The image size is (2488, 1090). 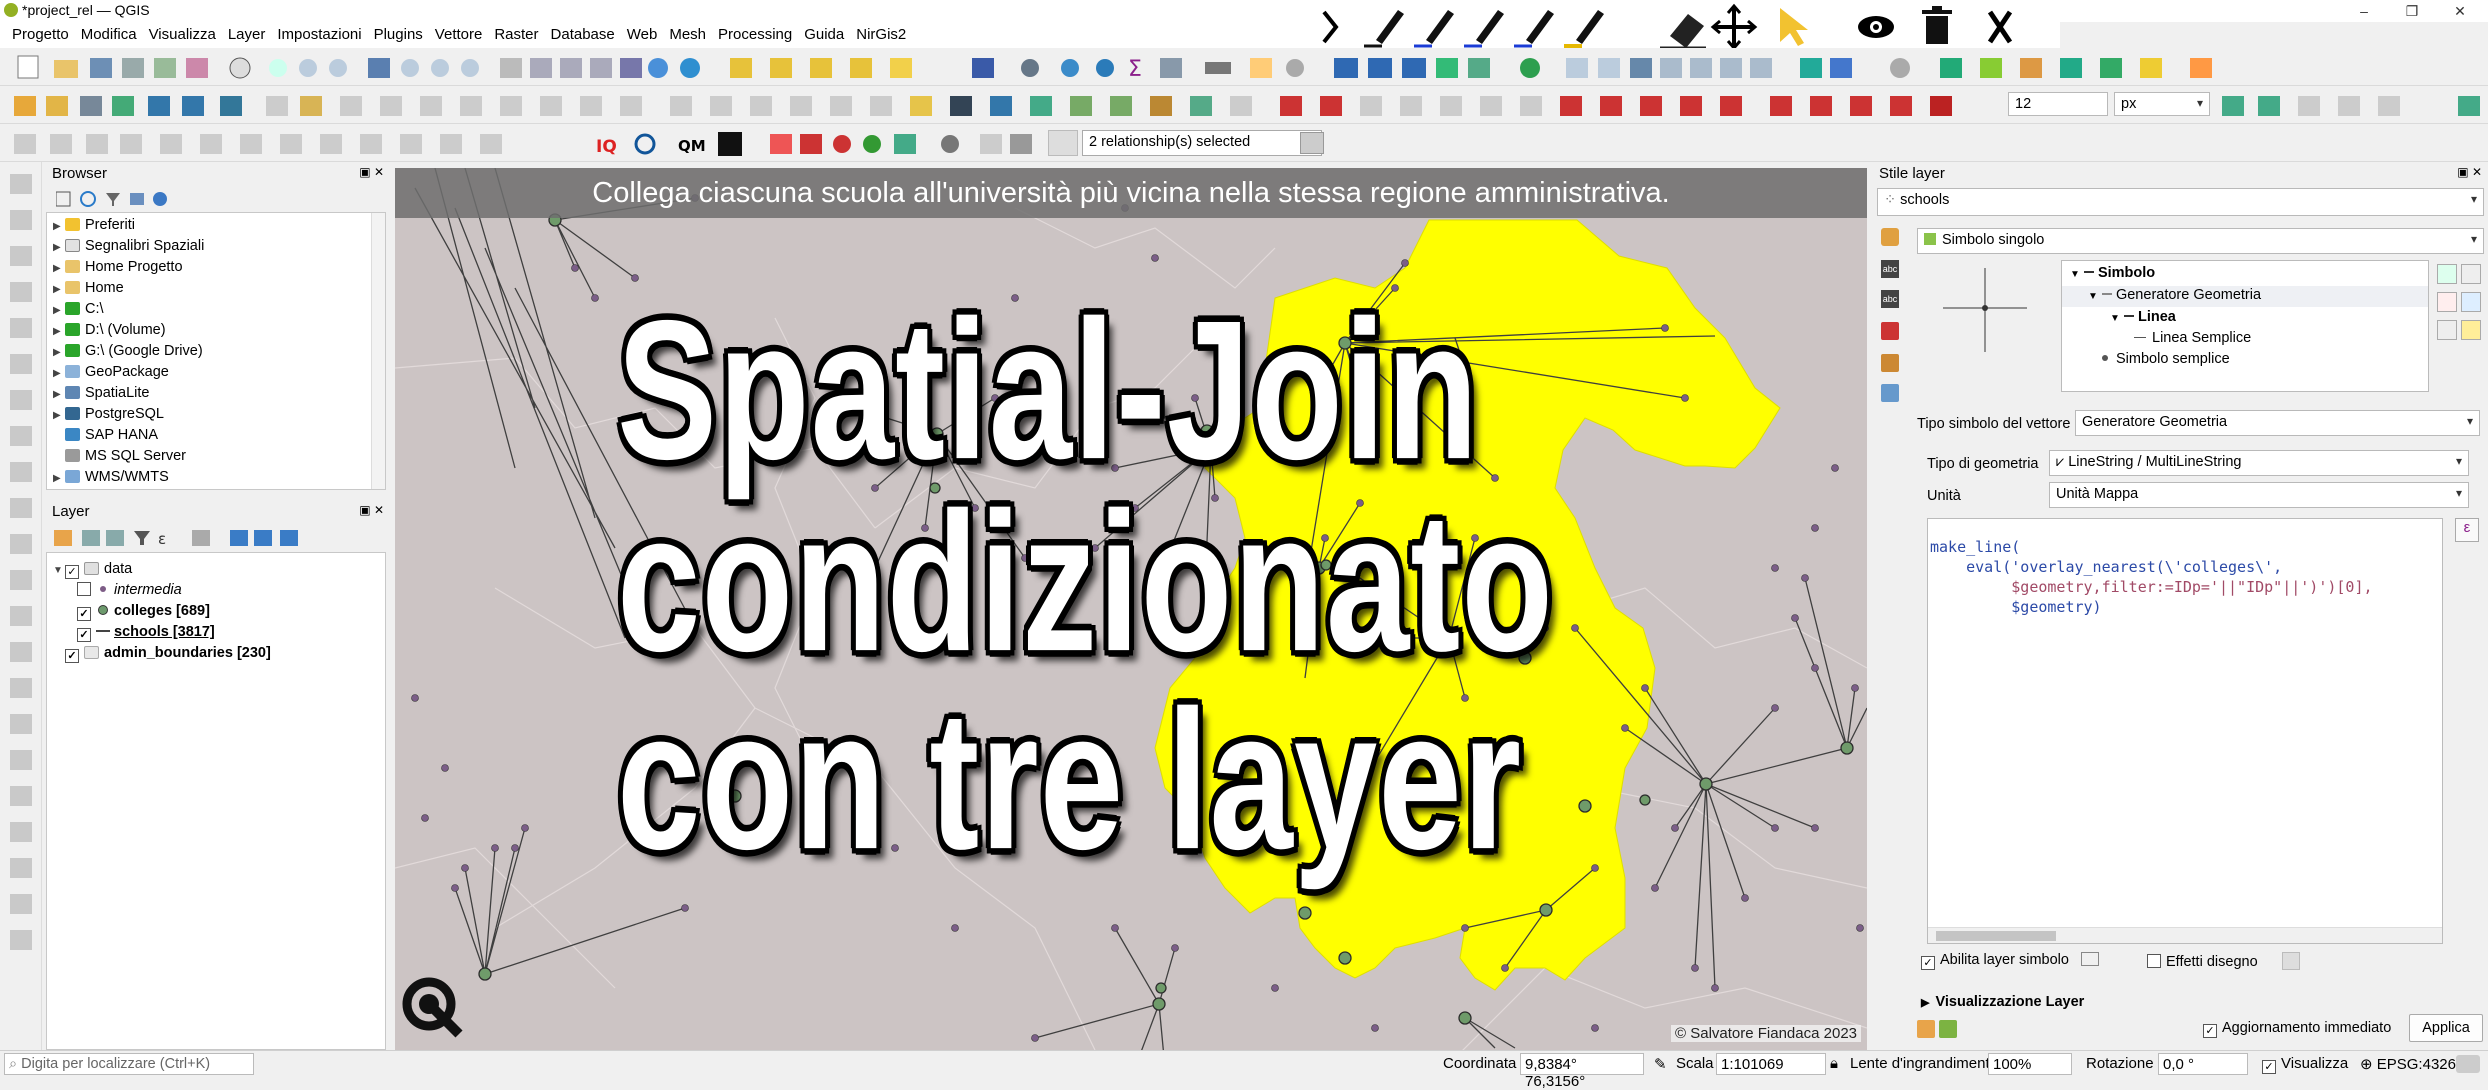 I want to click on browser-item-segnalibri: ▶ Segnalibri Spaziali, so click(x=128, y=248).